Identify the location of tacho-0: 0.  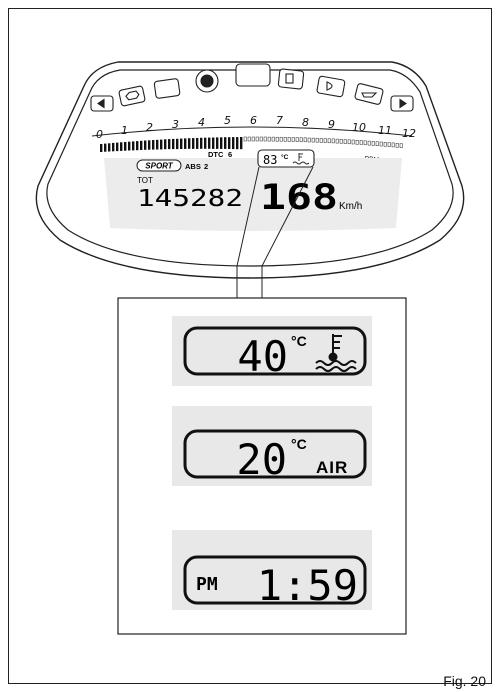
(99, 134).